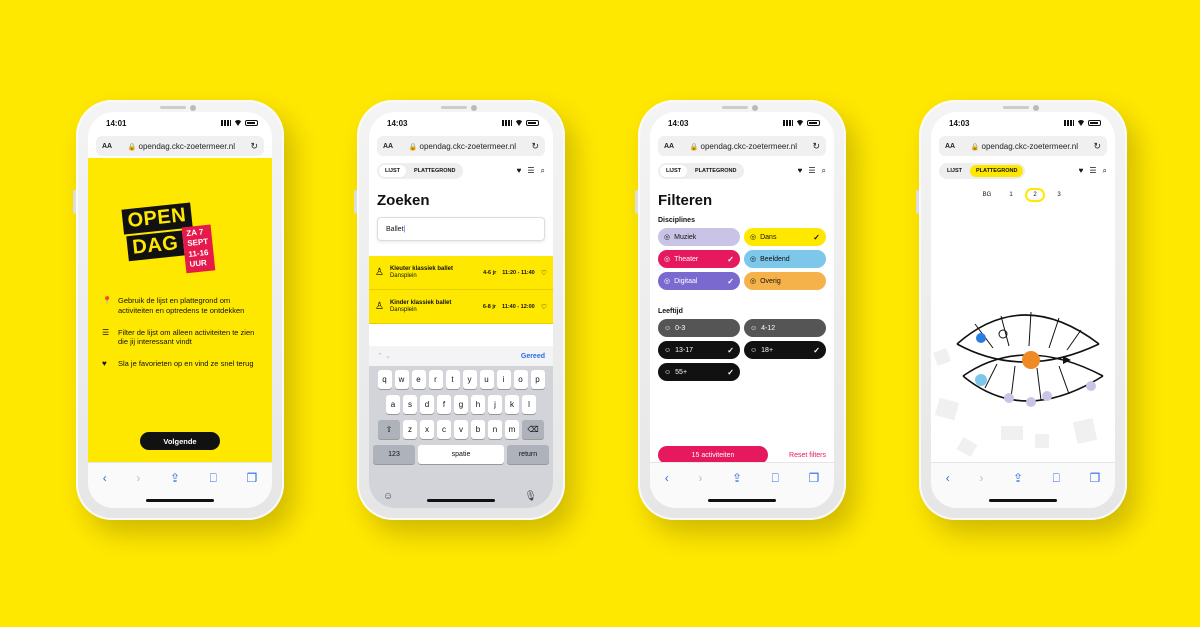  I want to click on space-key: spatie, so click(461, 454).